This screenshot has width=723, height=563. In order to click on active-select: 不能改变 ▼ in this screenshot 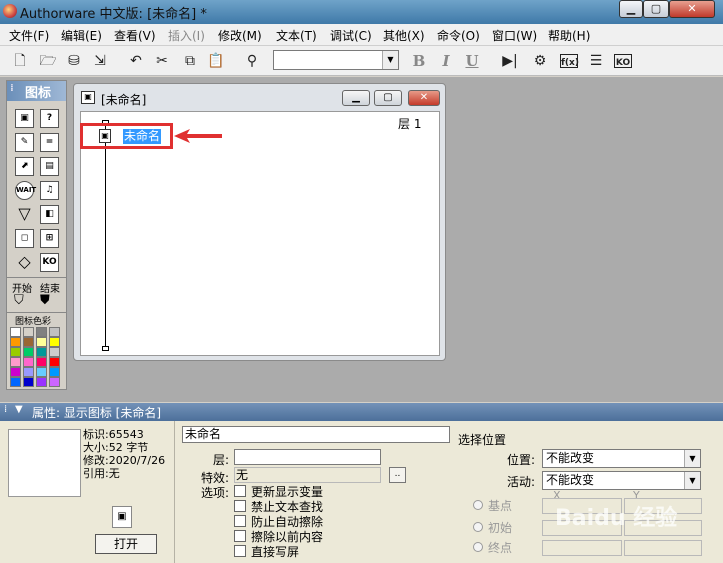, I will do `click(621, 480)`.